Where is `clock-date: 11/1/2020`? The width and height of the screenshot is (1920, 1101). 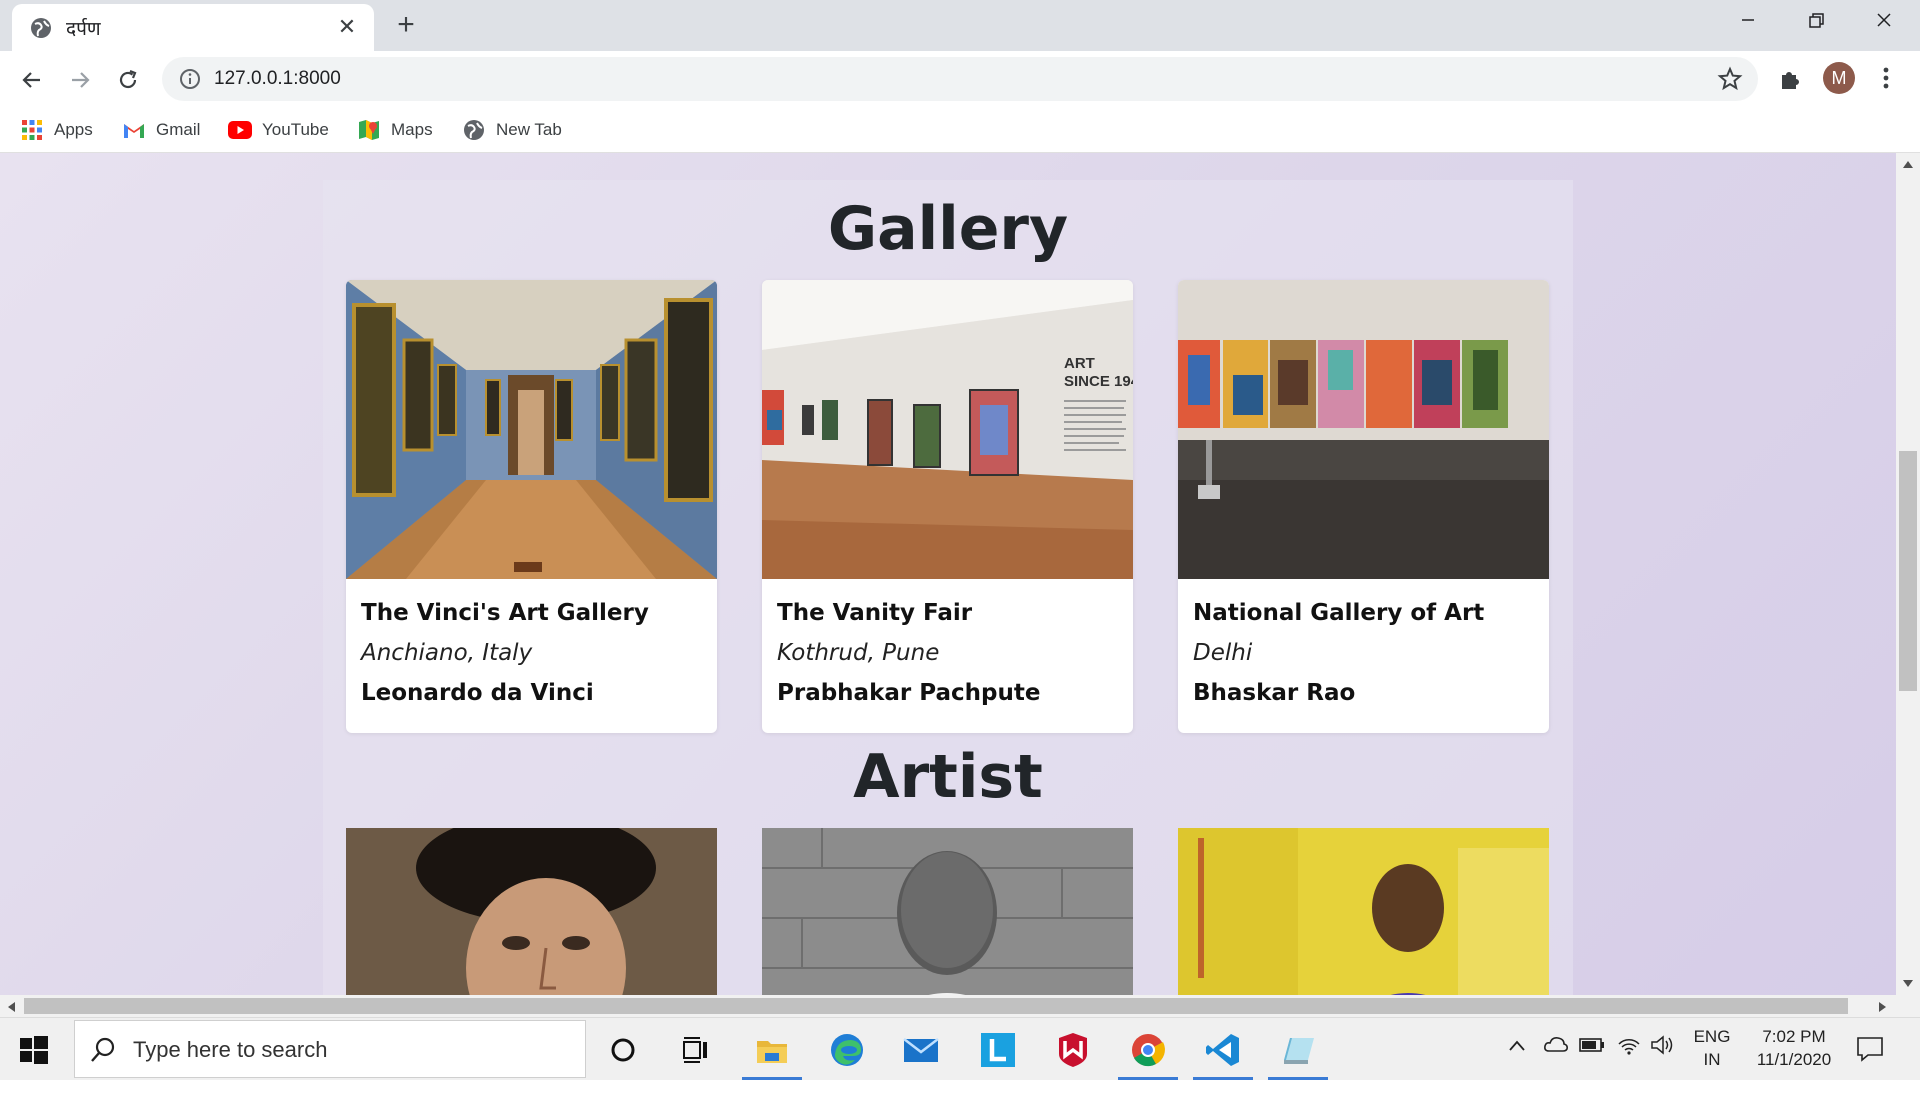
clock-date: 11/1/2020 is located at coordinates (1794, 1059).